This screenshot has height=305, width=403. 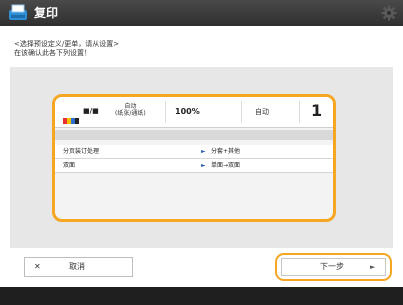 I want to click on cancel-button: ✕ 取消, so click(x=78, y=267).